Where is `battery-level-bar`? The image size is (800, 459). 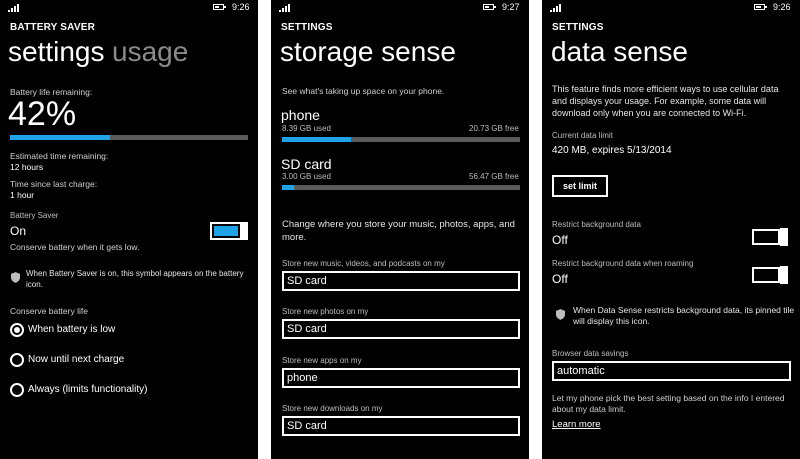
battery-level-bar is located at coordinates (129, 137).